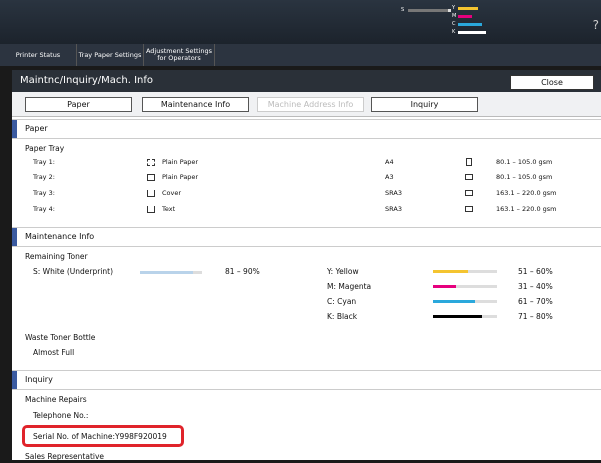 The width and height of the screenshot is (601, 463). What do you see at coordinates (428, 10) in the screenshot?
I see `toner-indicator-s` at bounding box center [428, 10].